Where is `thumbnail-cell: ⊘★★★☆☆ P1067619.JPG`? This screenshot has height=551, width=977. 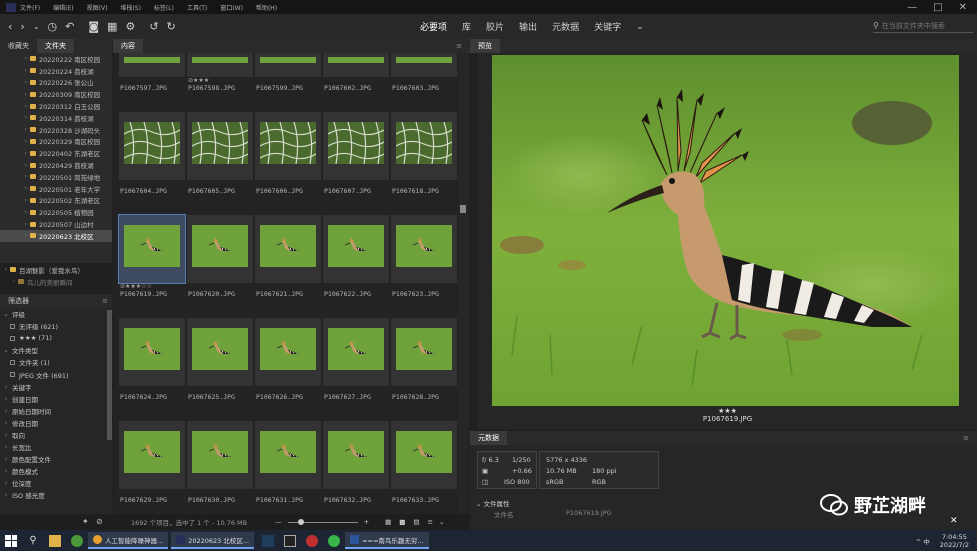 thumbnail-cell: ⊘★★★☆☆ P1067619.JPG is located at coordinates (152, 264).